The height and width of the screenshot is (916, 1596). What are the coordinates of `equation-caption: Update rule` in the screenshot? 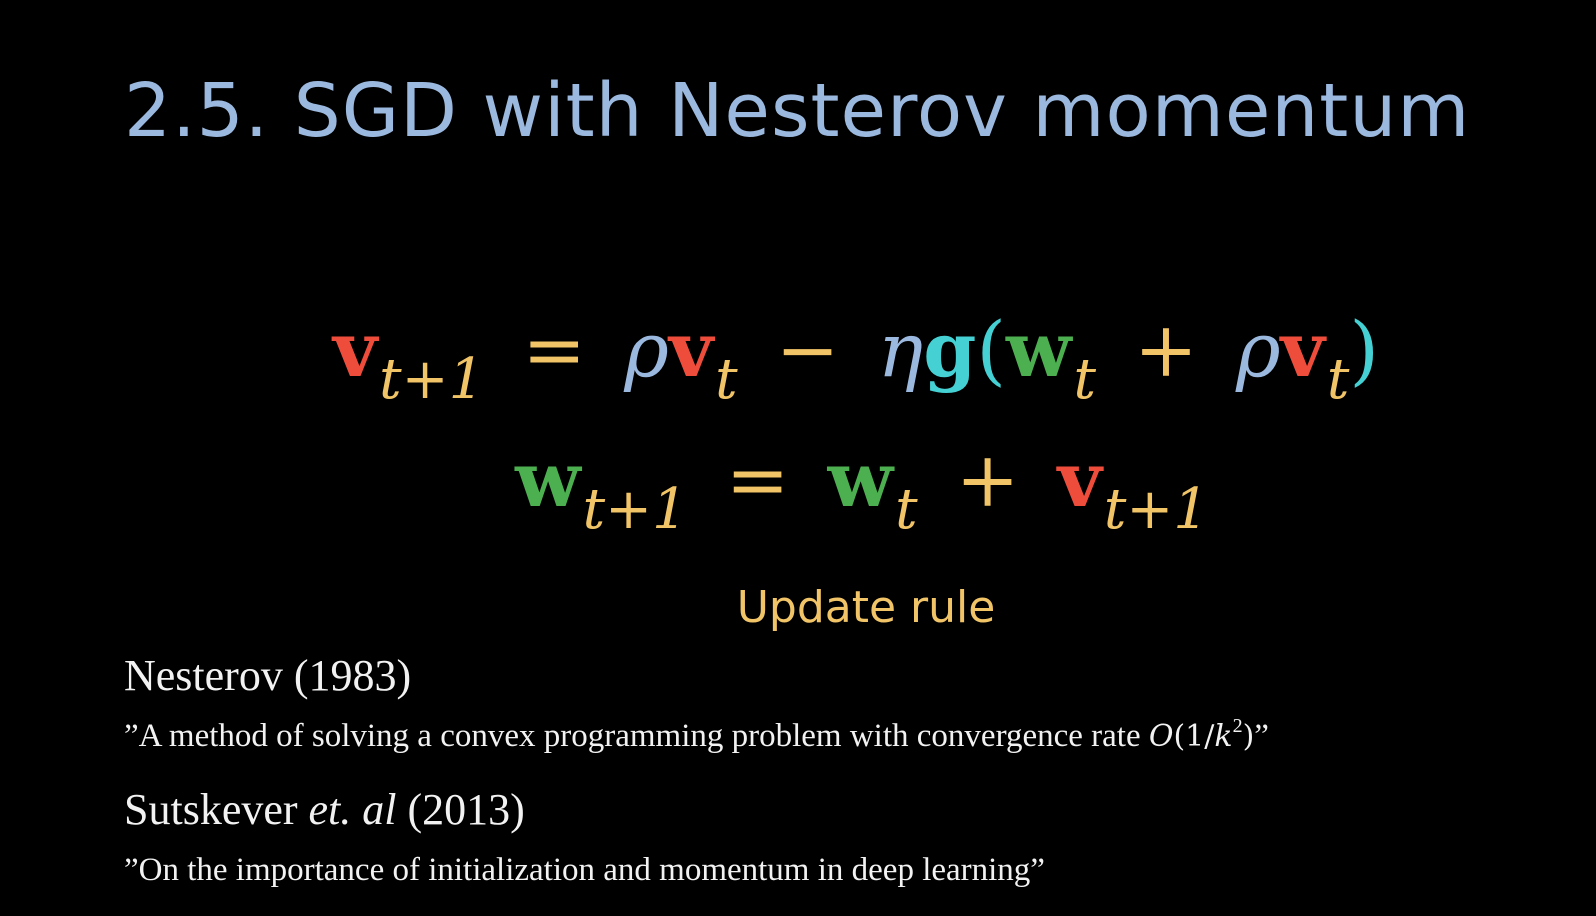 It's located at (866, 607).